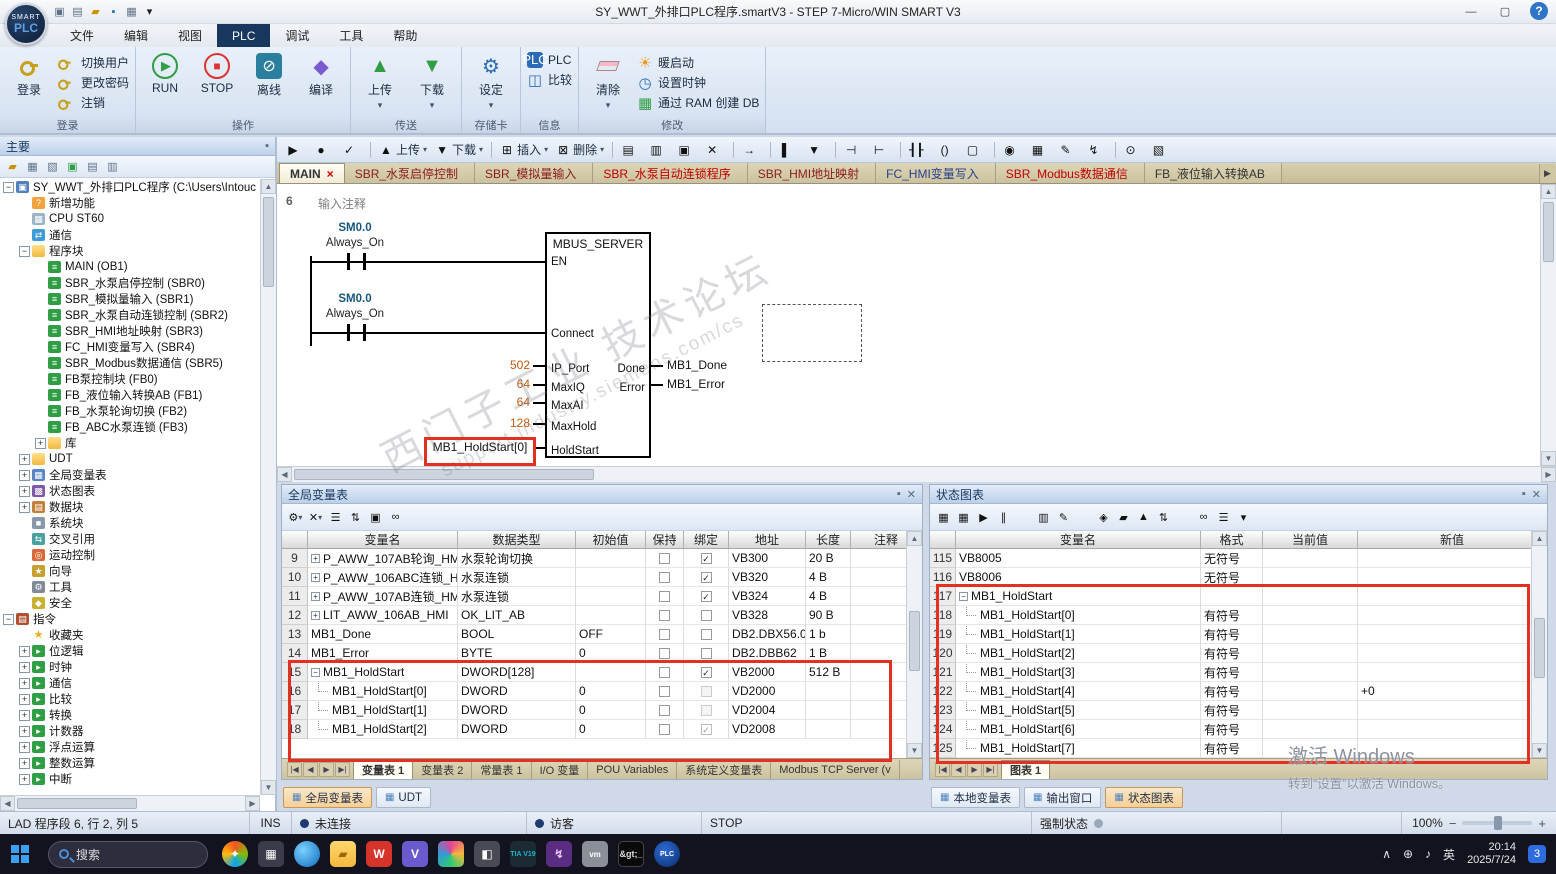 This screenshot has width=1556, height=874. I want to click on dropdown-icon: ▾, so click(1243, 517).